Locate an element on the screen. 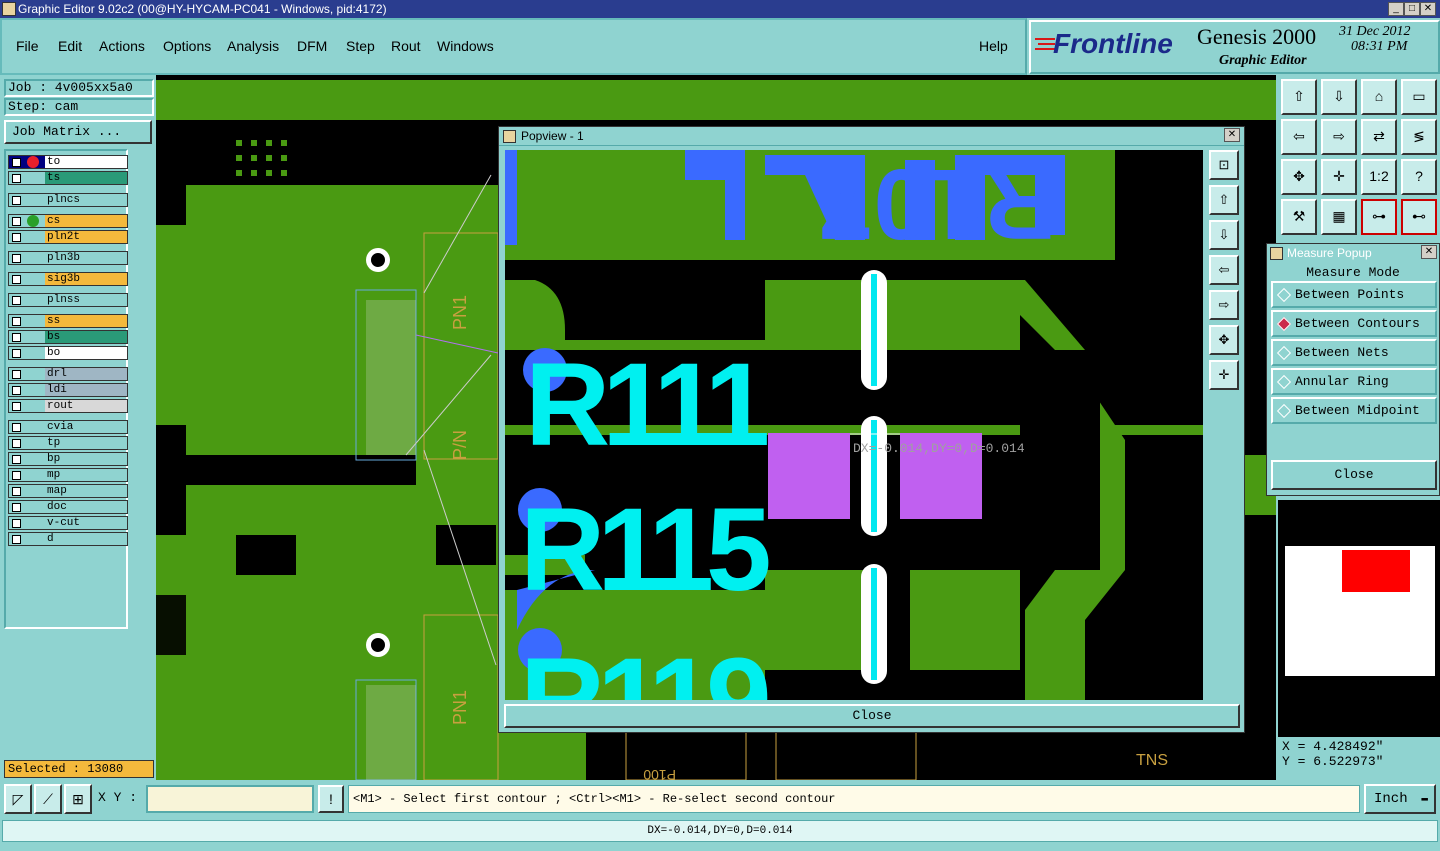 This screenshot has width=1440, height=851. layer-row-plncs: plncs is located at coordinates (68, 200).